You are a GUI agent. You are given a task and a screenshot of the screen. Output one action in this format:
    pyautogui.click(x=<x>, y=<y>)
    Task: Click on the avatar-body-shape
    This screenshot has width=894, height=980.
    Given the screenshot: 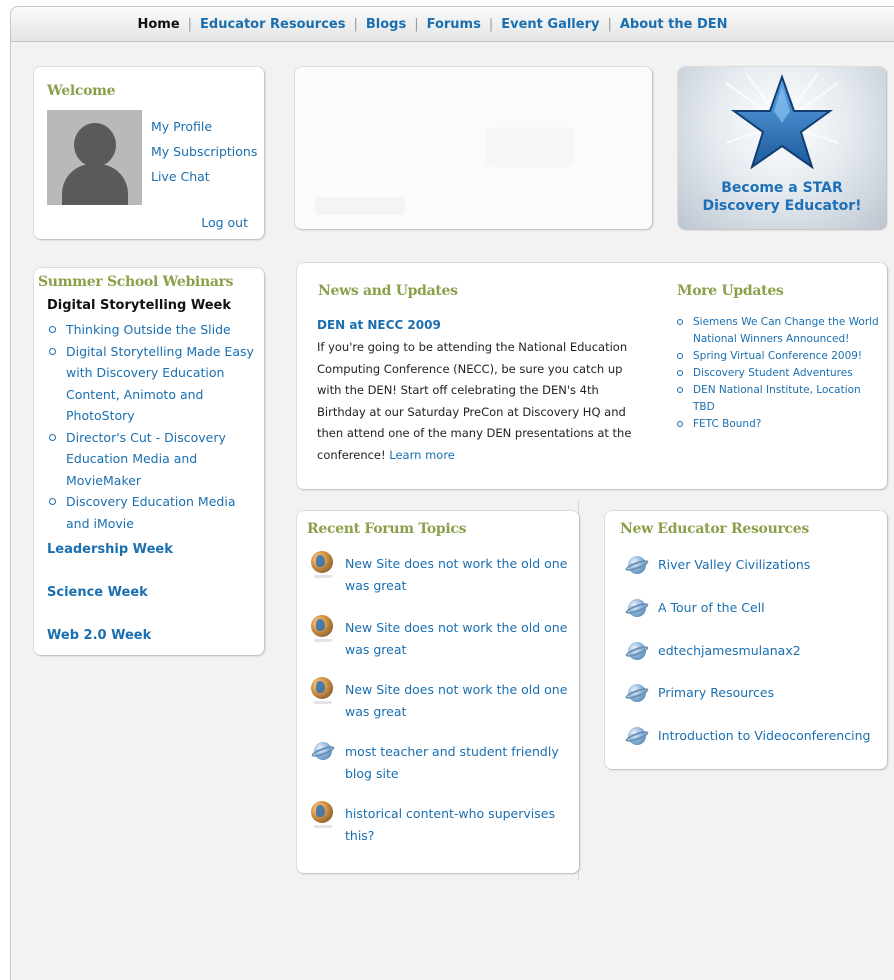 What is the action you would take?
    pyautogui.click(x=95, y=184)
    